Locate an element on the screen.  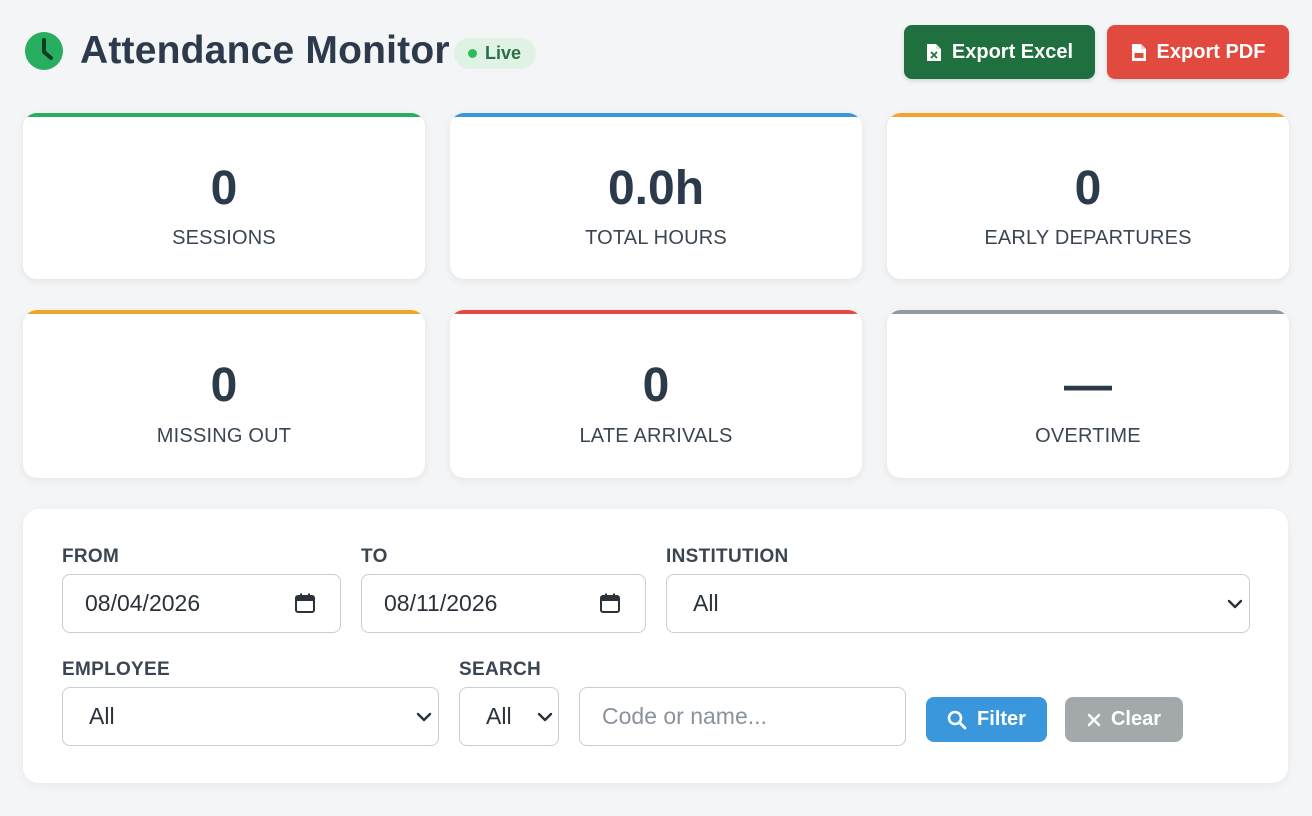
pdf-file-icon is located at coordinates (1138, 52).